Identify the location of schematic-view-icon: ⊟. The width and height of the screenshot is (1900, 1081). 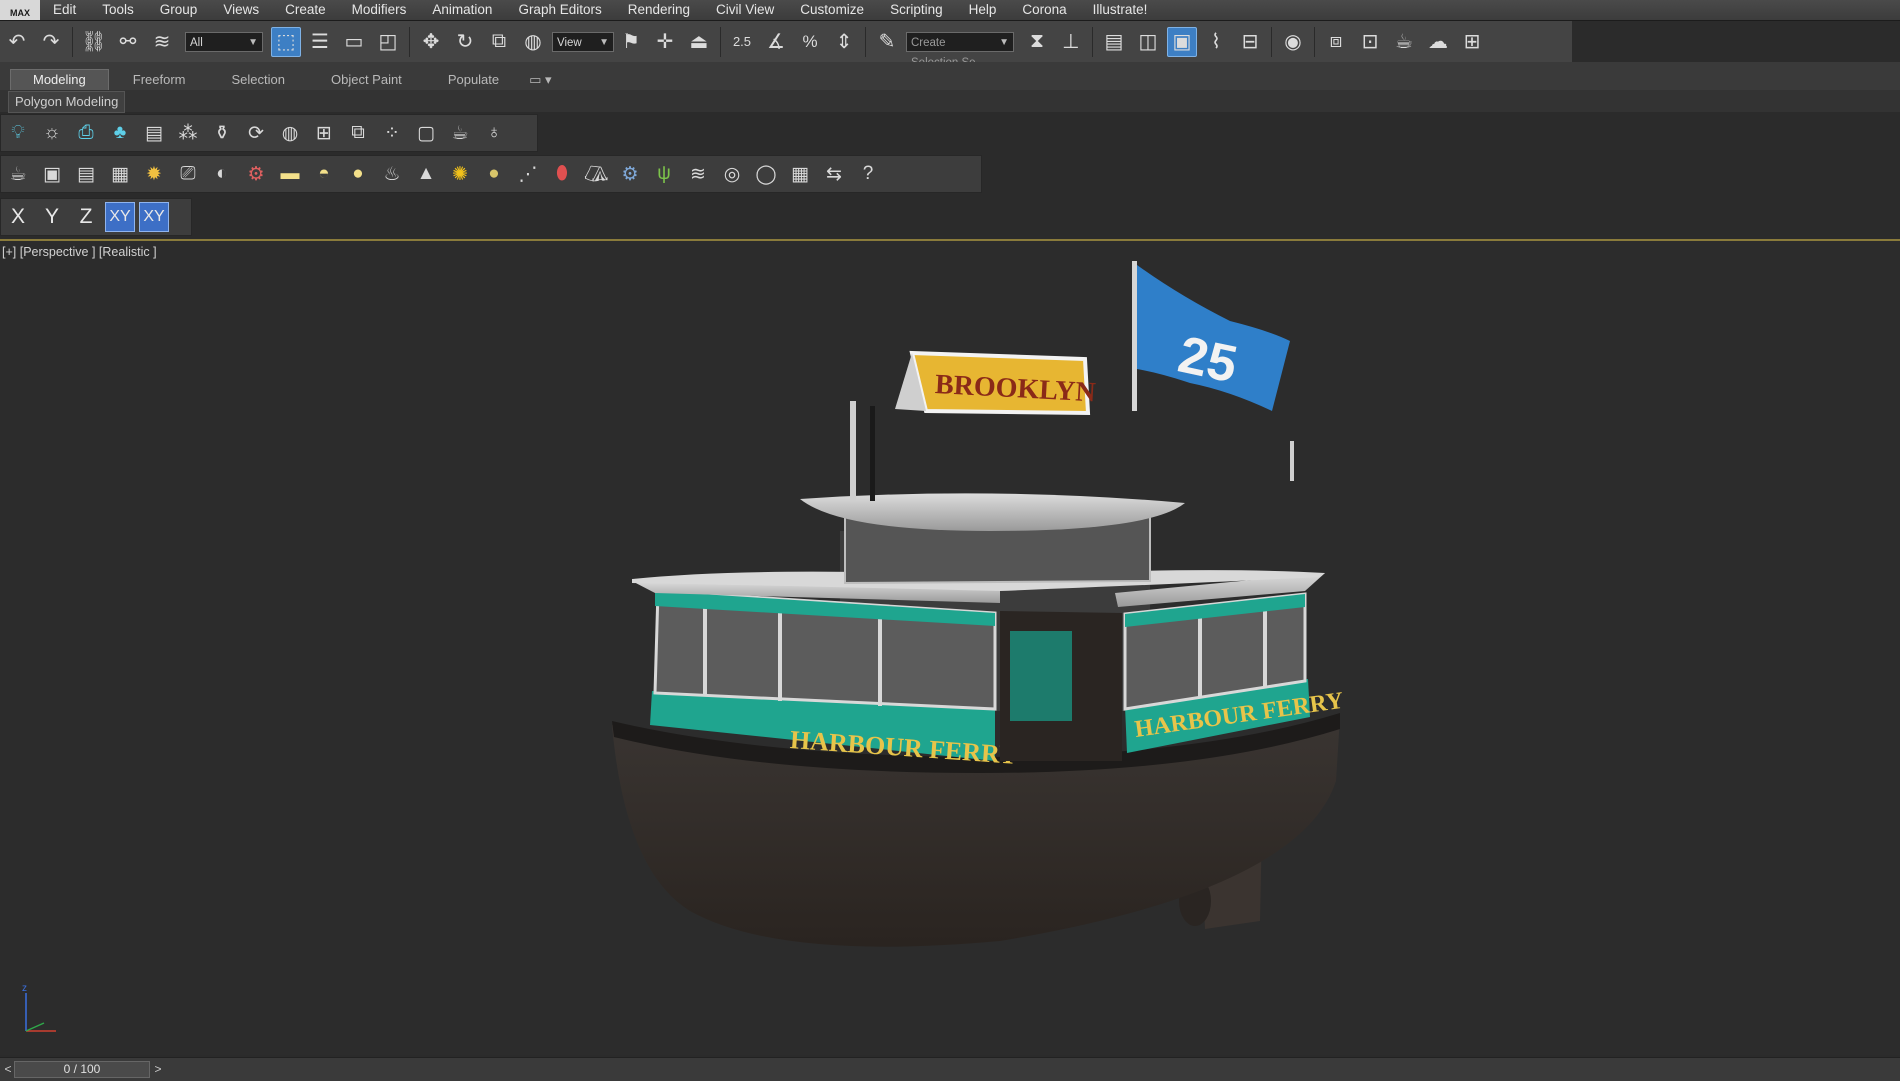
(1250, 42).